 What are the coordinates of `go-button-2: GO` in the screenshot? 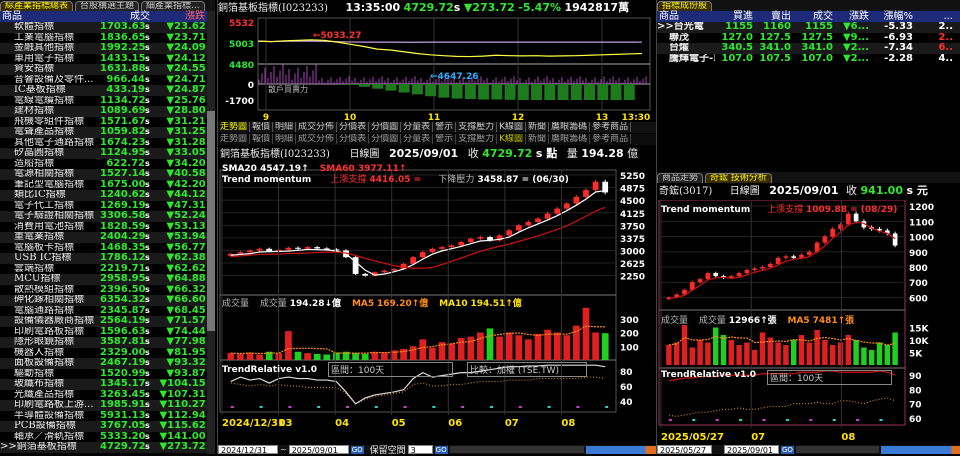 It's located at (441, 449).